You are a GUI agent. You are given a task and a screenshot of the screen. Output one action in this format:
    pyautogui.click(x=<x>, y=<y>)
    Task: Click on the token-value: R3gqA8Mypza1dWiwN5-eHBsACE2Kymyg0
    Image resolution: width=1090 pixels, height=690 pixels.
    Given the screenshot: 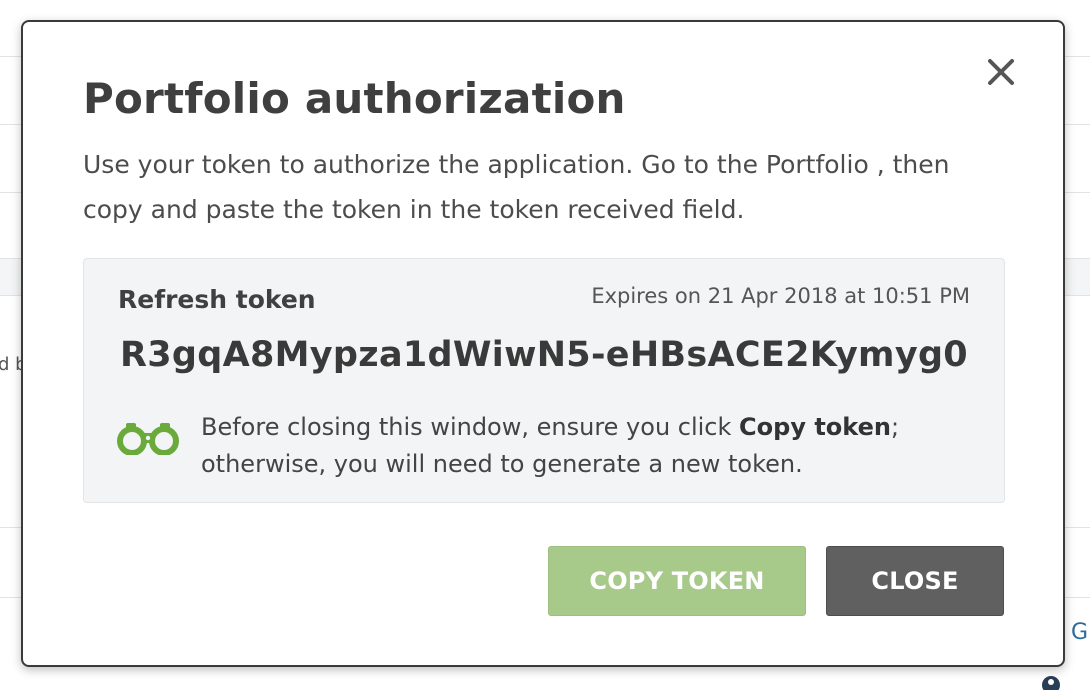 What is the action you would take?
    pyautogui.click(x=544, y=355)
    